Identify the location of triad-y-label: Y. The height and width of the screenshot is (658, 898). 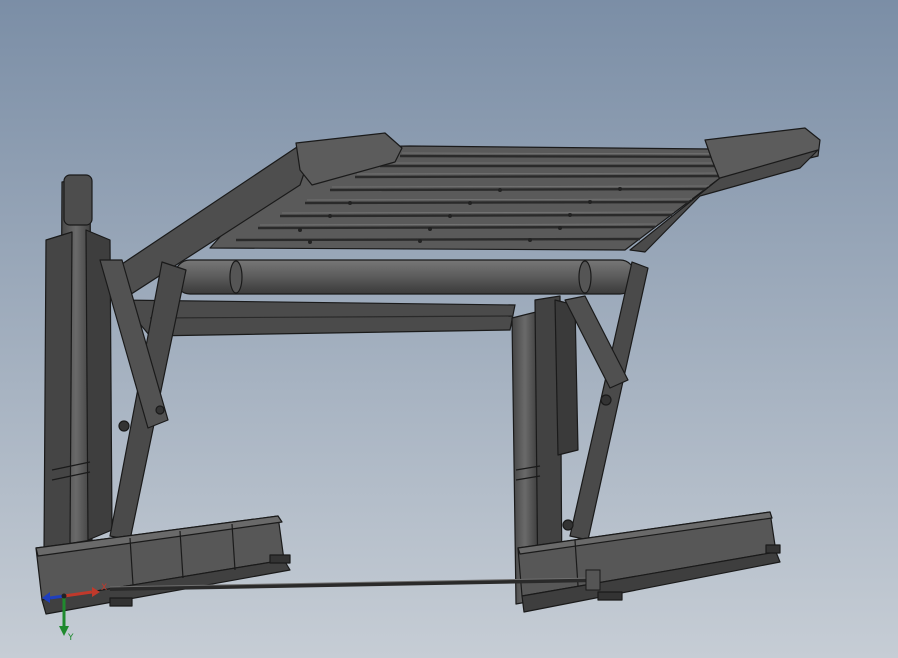
(70, 638).